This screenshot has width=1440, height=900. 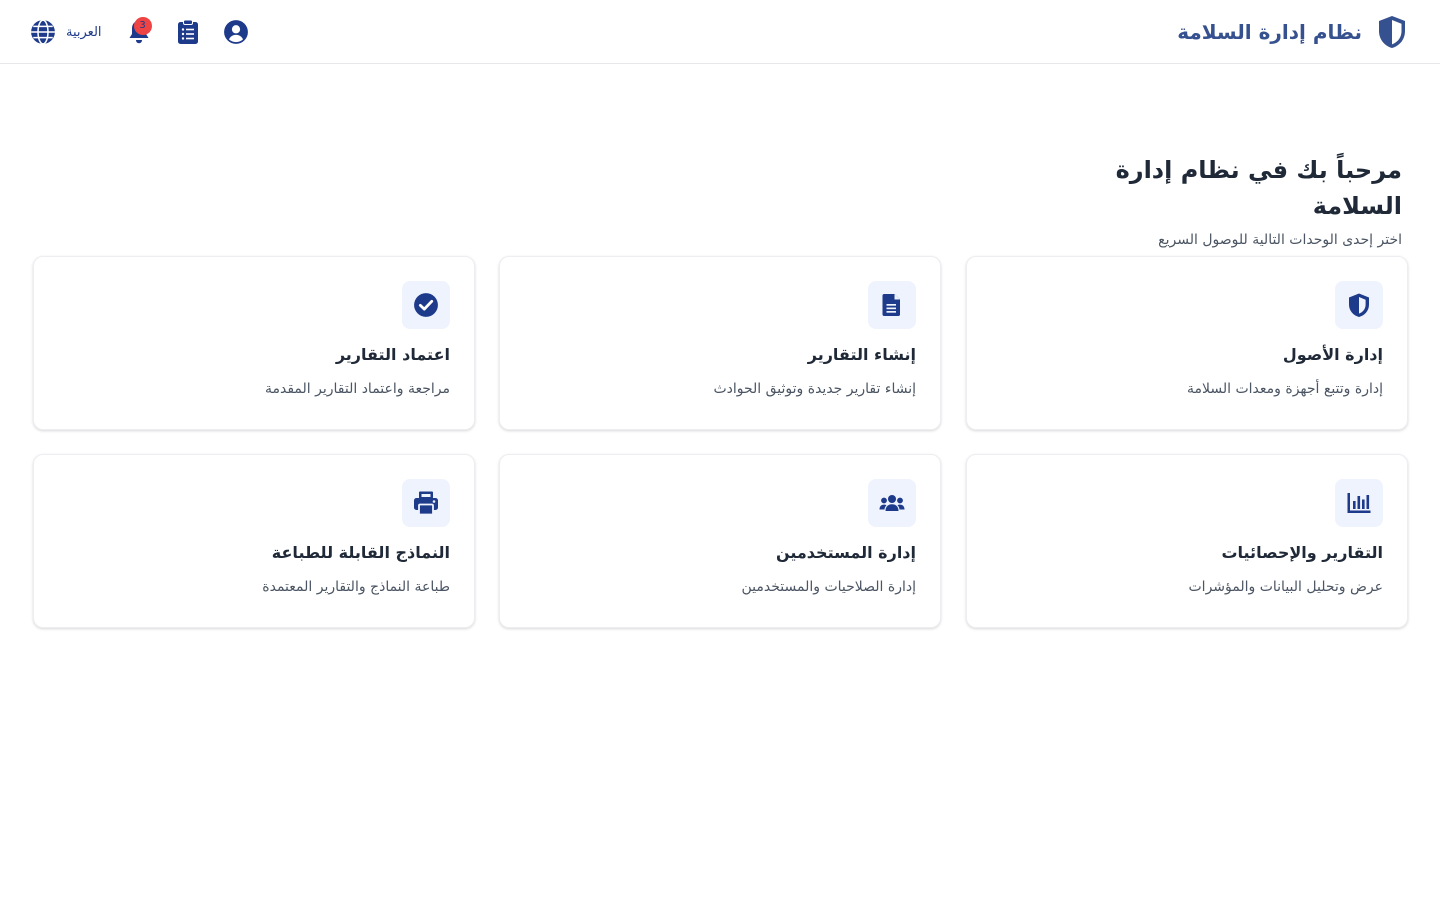 I want to click on file-text-icon, so click(x=892, y=305).